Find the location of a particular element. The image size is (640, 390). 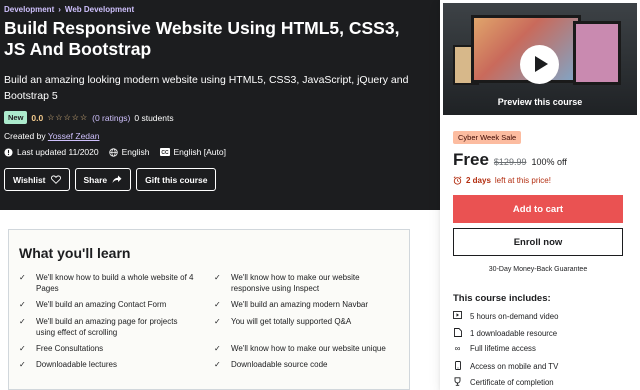

globe-icon is located at coordinates (113, 152).